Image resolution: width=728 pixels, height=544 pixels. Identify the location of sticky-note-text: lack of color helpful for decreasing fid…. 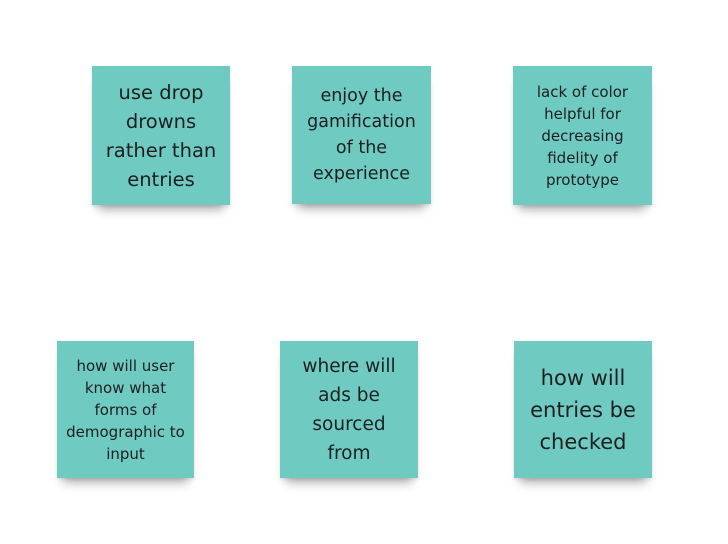
(582, 135).